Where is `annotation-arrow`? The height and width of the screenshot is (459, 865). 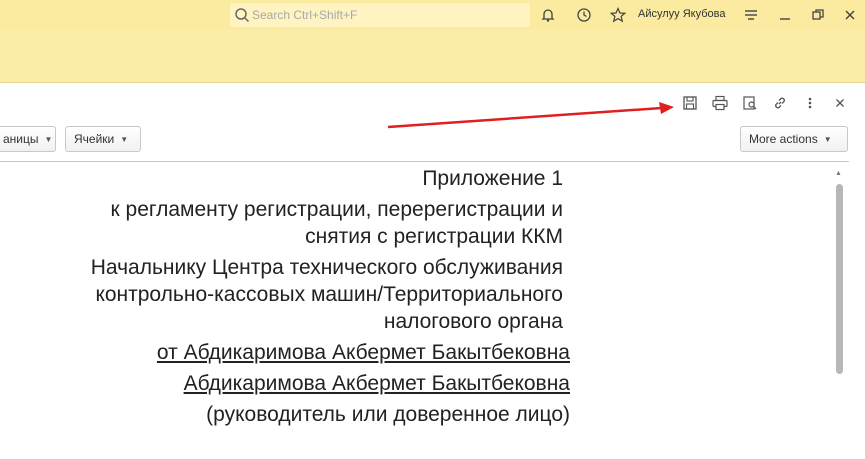 annotation-arrow is located at coordinates (530, 115).